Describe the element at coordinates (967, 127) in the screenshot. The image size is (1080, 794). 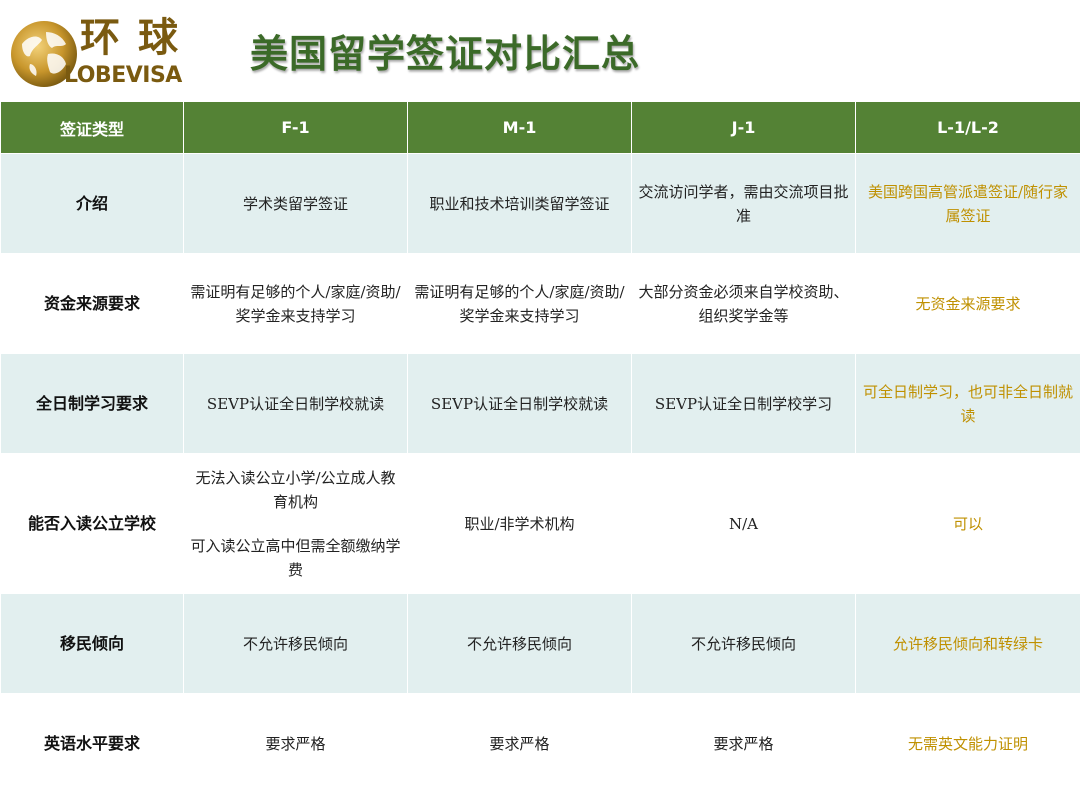
I see `column-header-l1-l2: L-1/L-2` at that location.